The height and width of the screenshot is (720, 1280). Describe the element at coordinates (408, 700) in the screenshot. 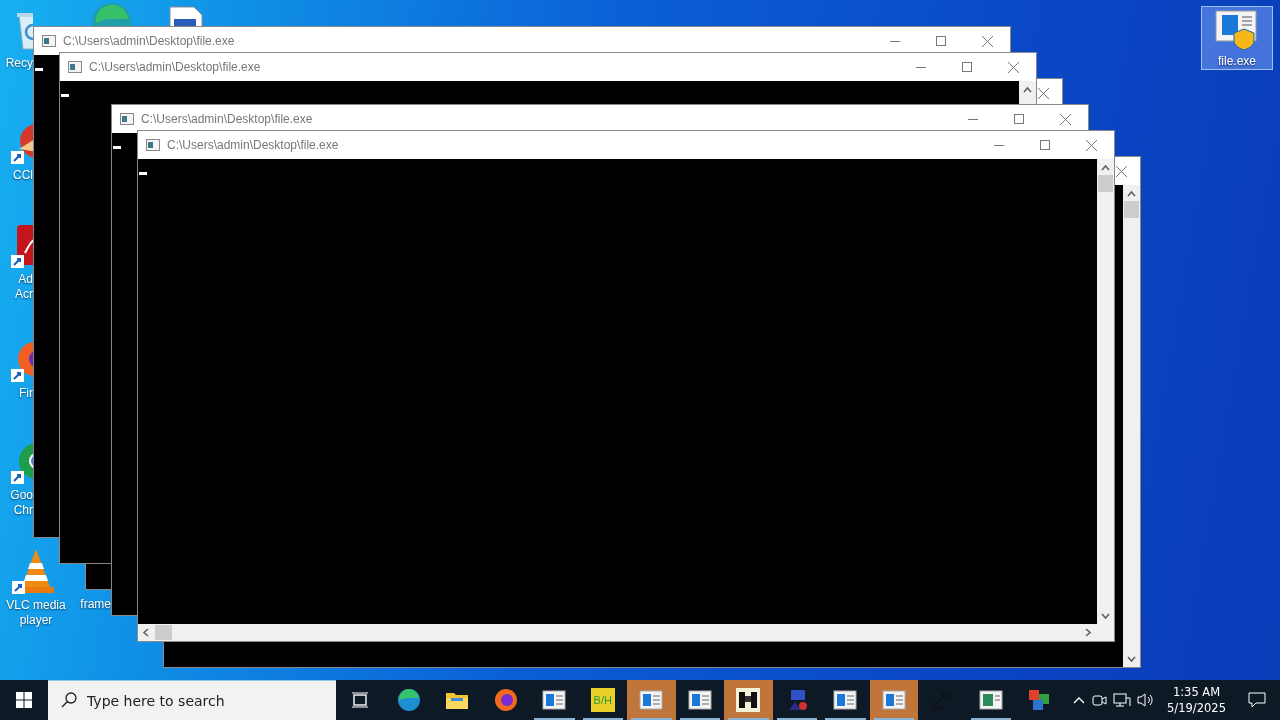

I see `edge-icon` at that location.